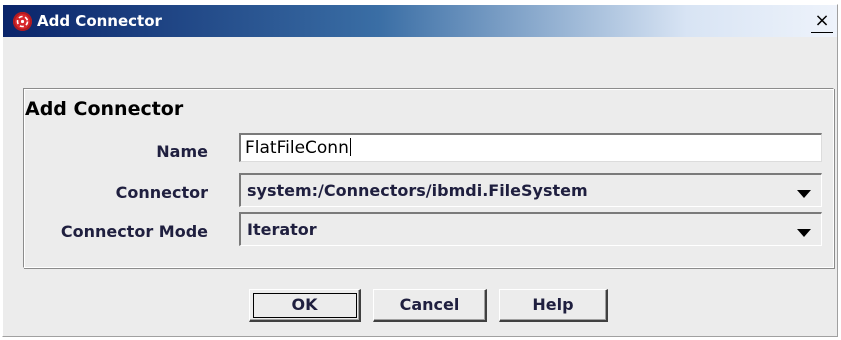 This screenshot has width=841, height=340. I want to click on connector-mode-label: Connector Mode, so click(134, 231).